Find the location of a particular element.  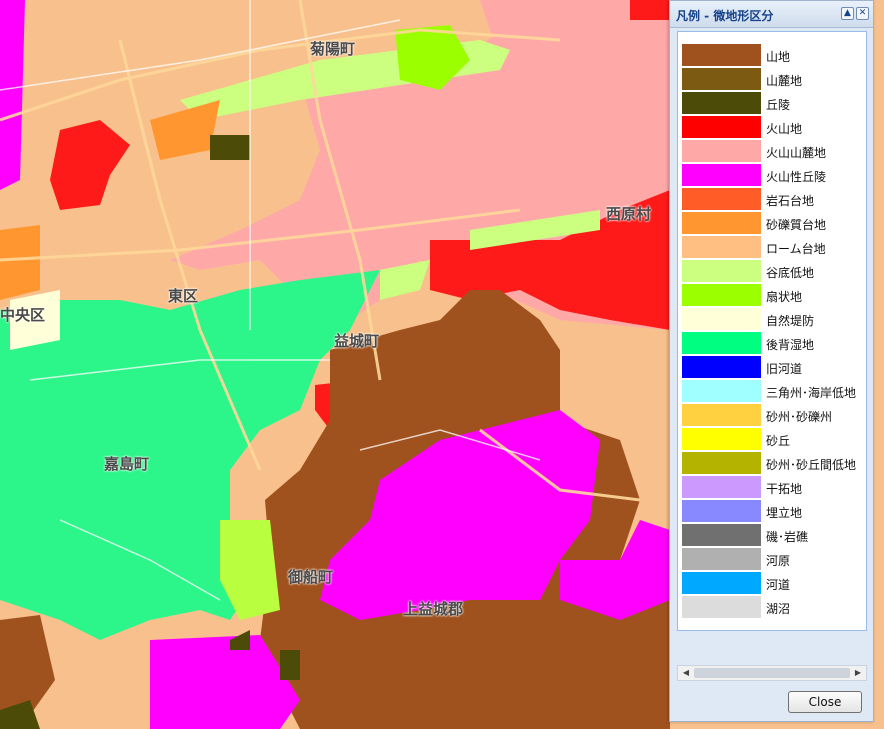

legend-label: 火山性丘陵 is located at coordinates (796, 177).